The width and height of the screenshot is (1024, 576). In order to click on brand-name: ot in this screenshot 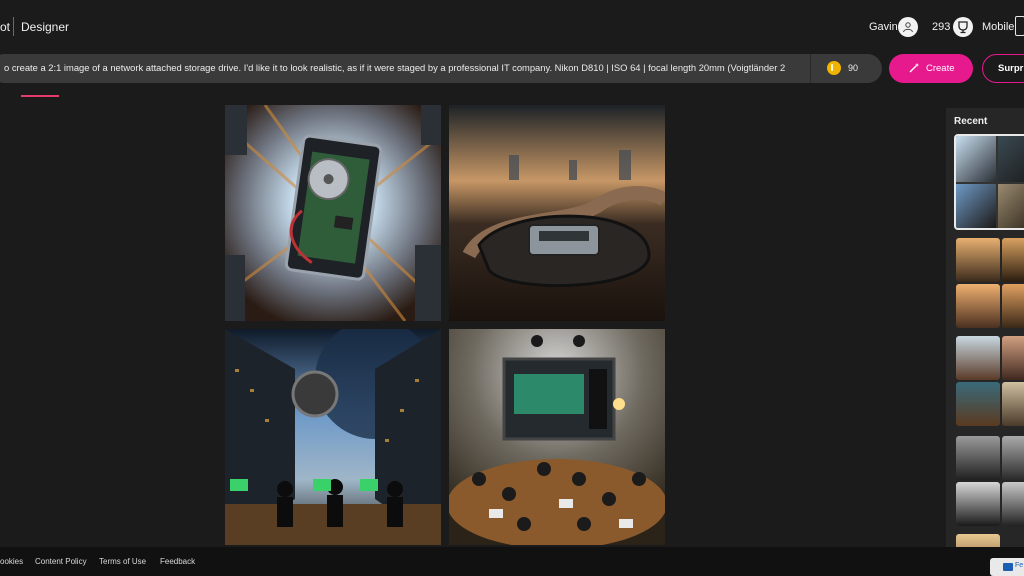, I will do `click(5, 27)`.